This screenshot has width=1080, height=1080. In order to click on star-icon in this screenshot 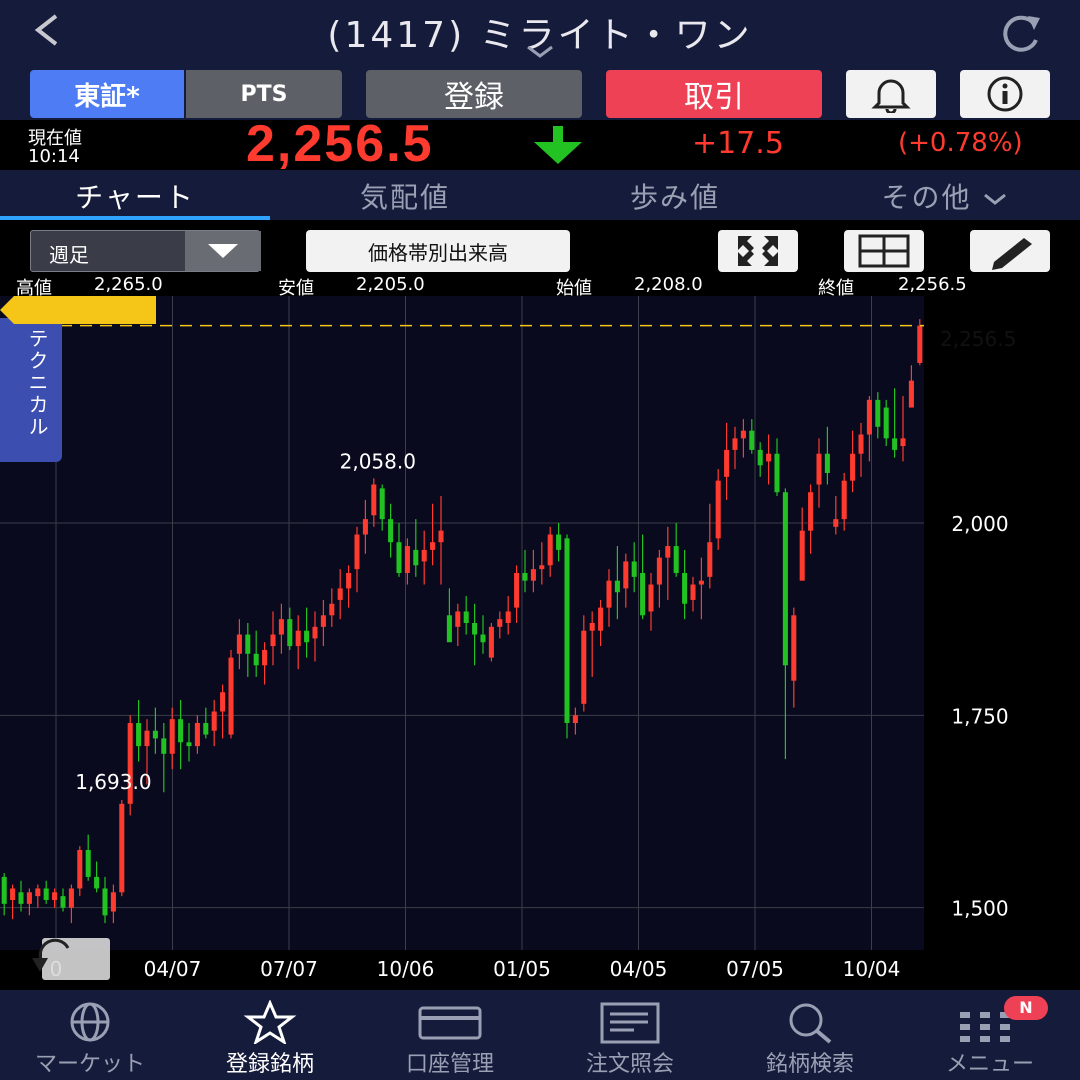, I will do `click(270, 1022)`.